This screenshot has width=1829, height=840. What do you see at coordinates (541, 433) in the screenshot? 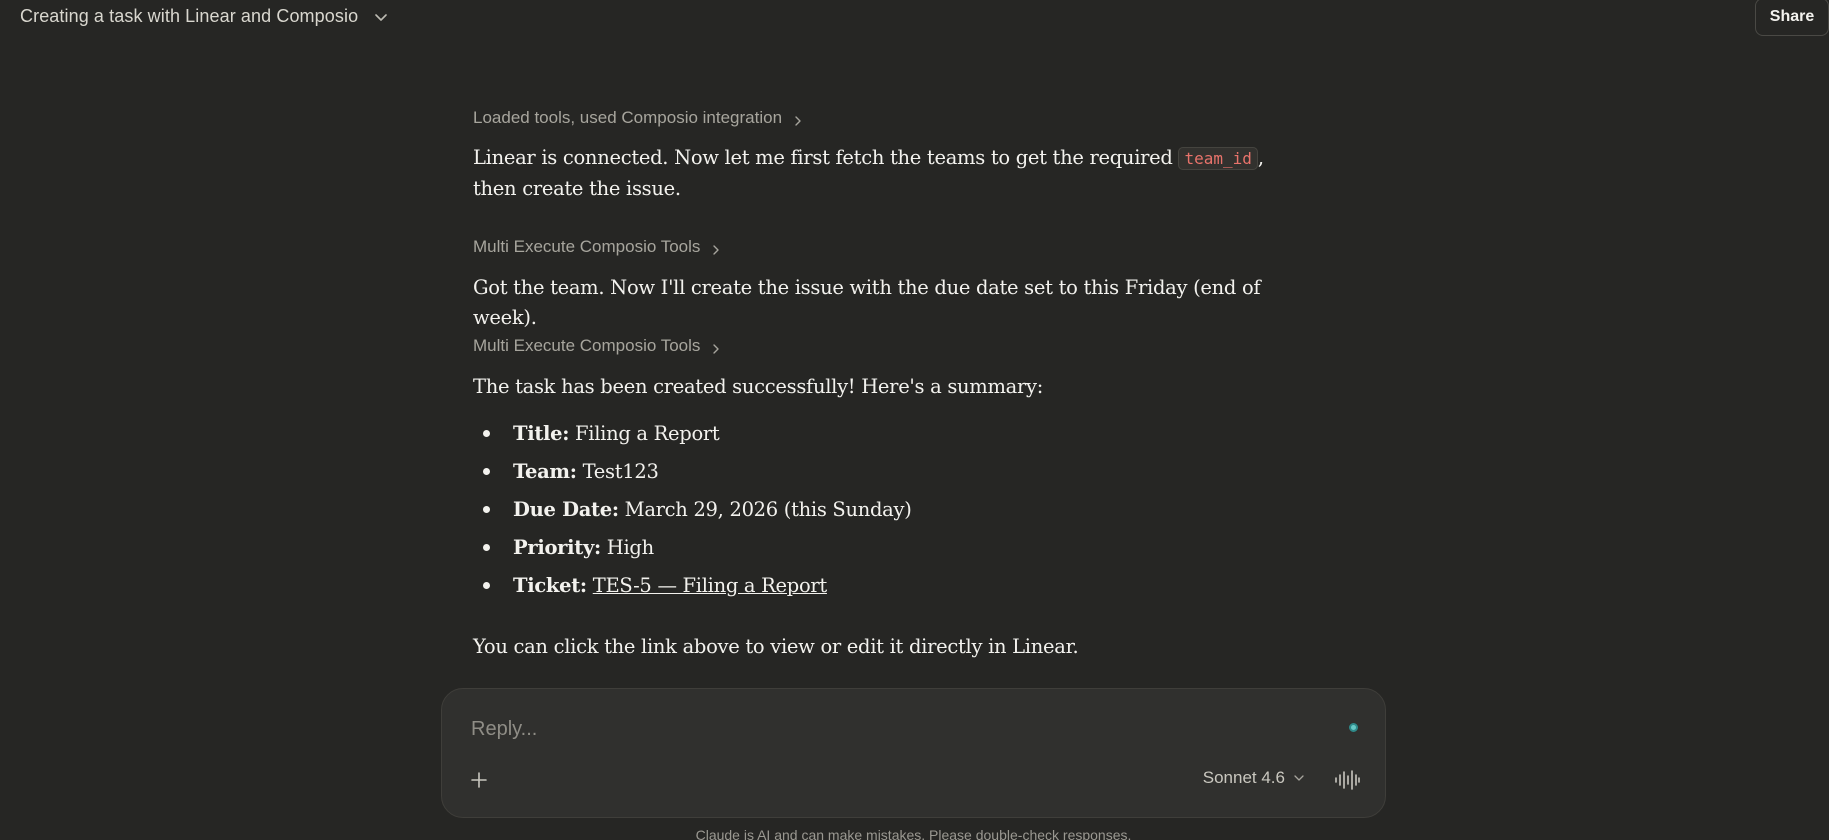
I see `field-label: Title:` at bounding box center [541, 433].